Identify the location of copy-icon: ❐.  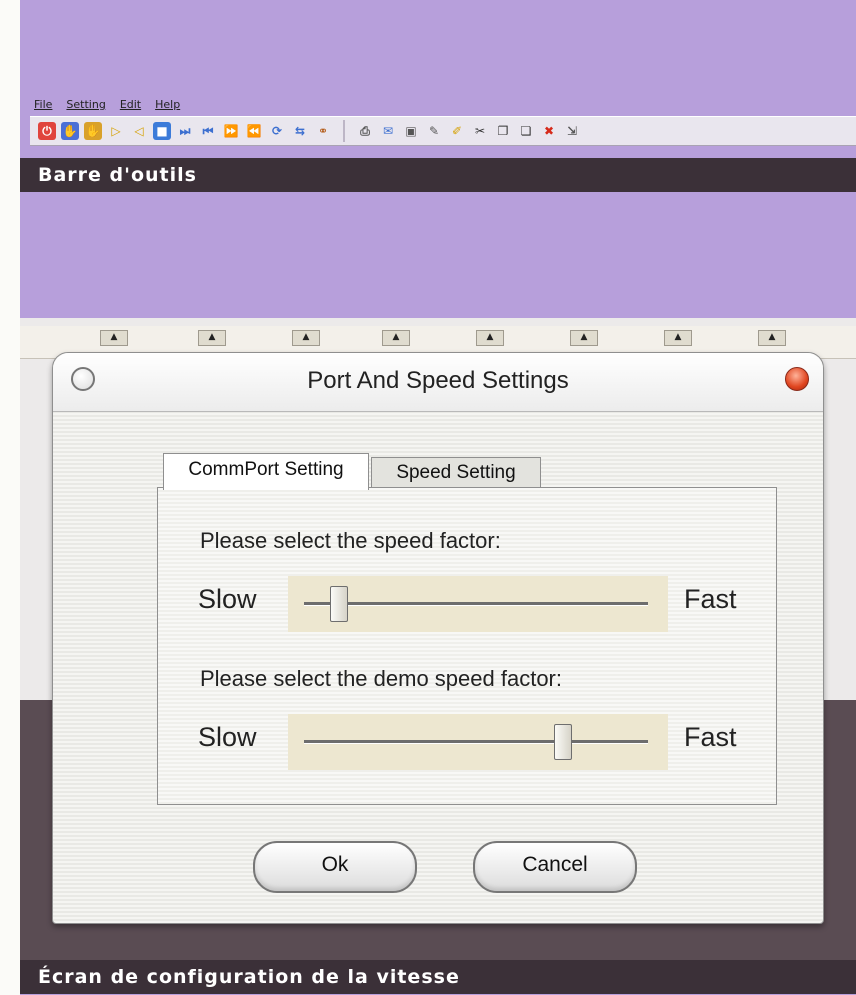
(503, 131).